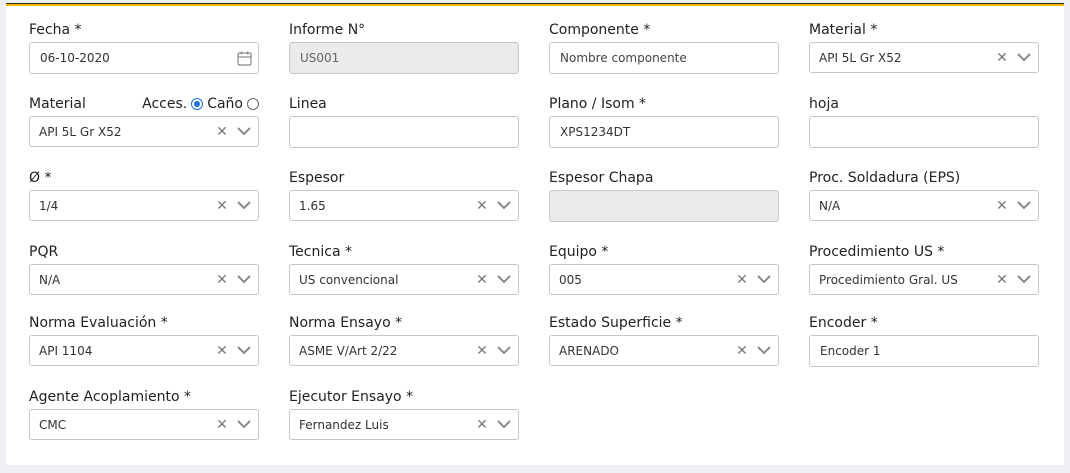  I want to click on diametro-select: 1/4 ✕, so click(144, 205).